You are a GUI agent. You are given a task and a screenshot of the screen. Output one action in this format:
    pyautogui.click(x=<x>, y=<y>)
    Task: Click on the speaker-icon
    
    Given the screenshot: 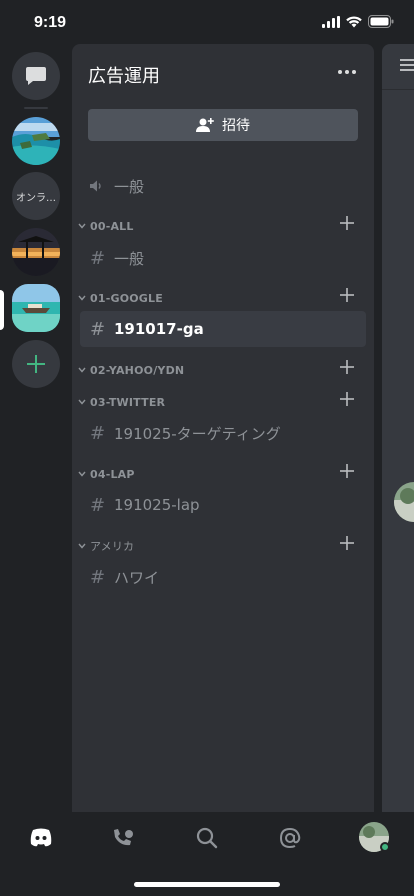 What is the action you would take?
    pyautogui.click(x=102, y=186)
    